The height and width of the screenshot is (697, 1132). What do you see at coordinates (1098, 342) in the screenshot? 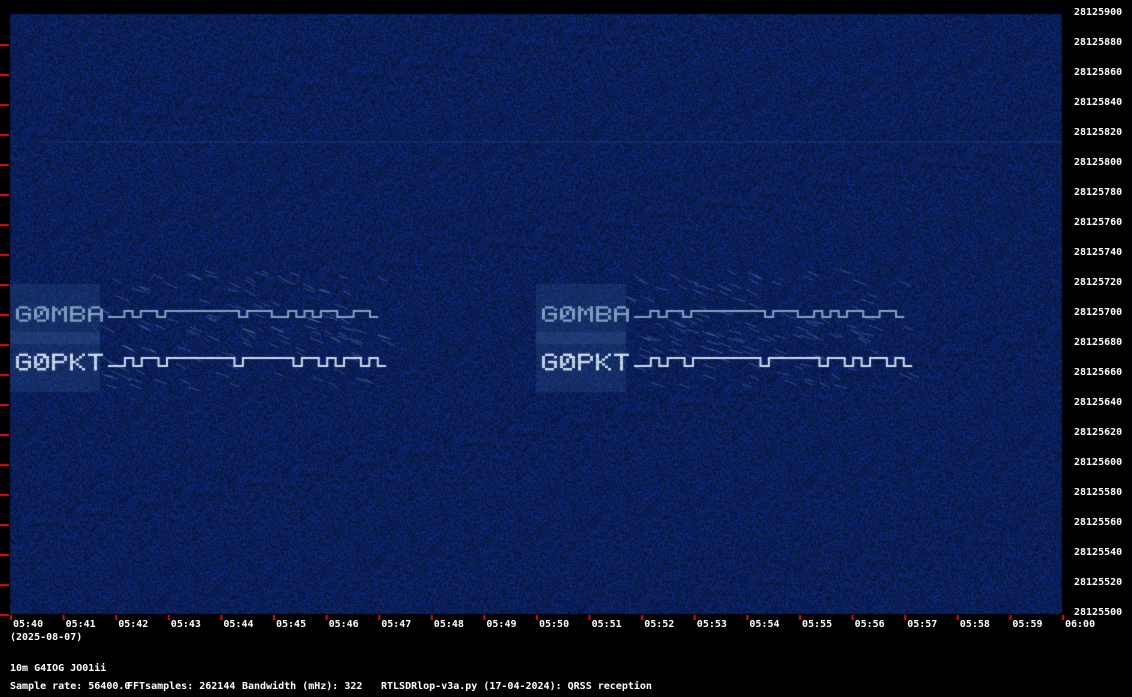
I see `y-tick-label: 28125680` at bounding box center [1098, 342].